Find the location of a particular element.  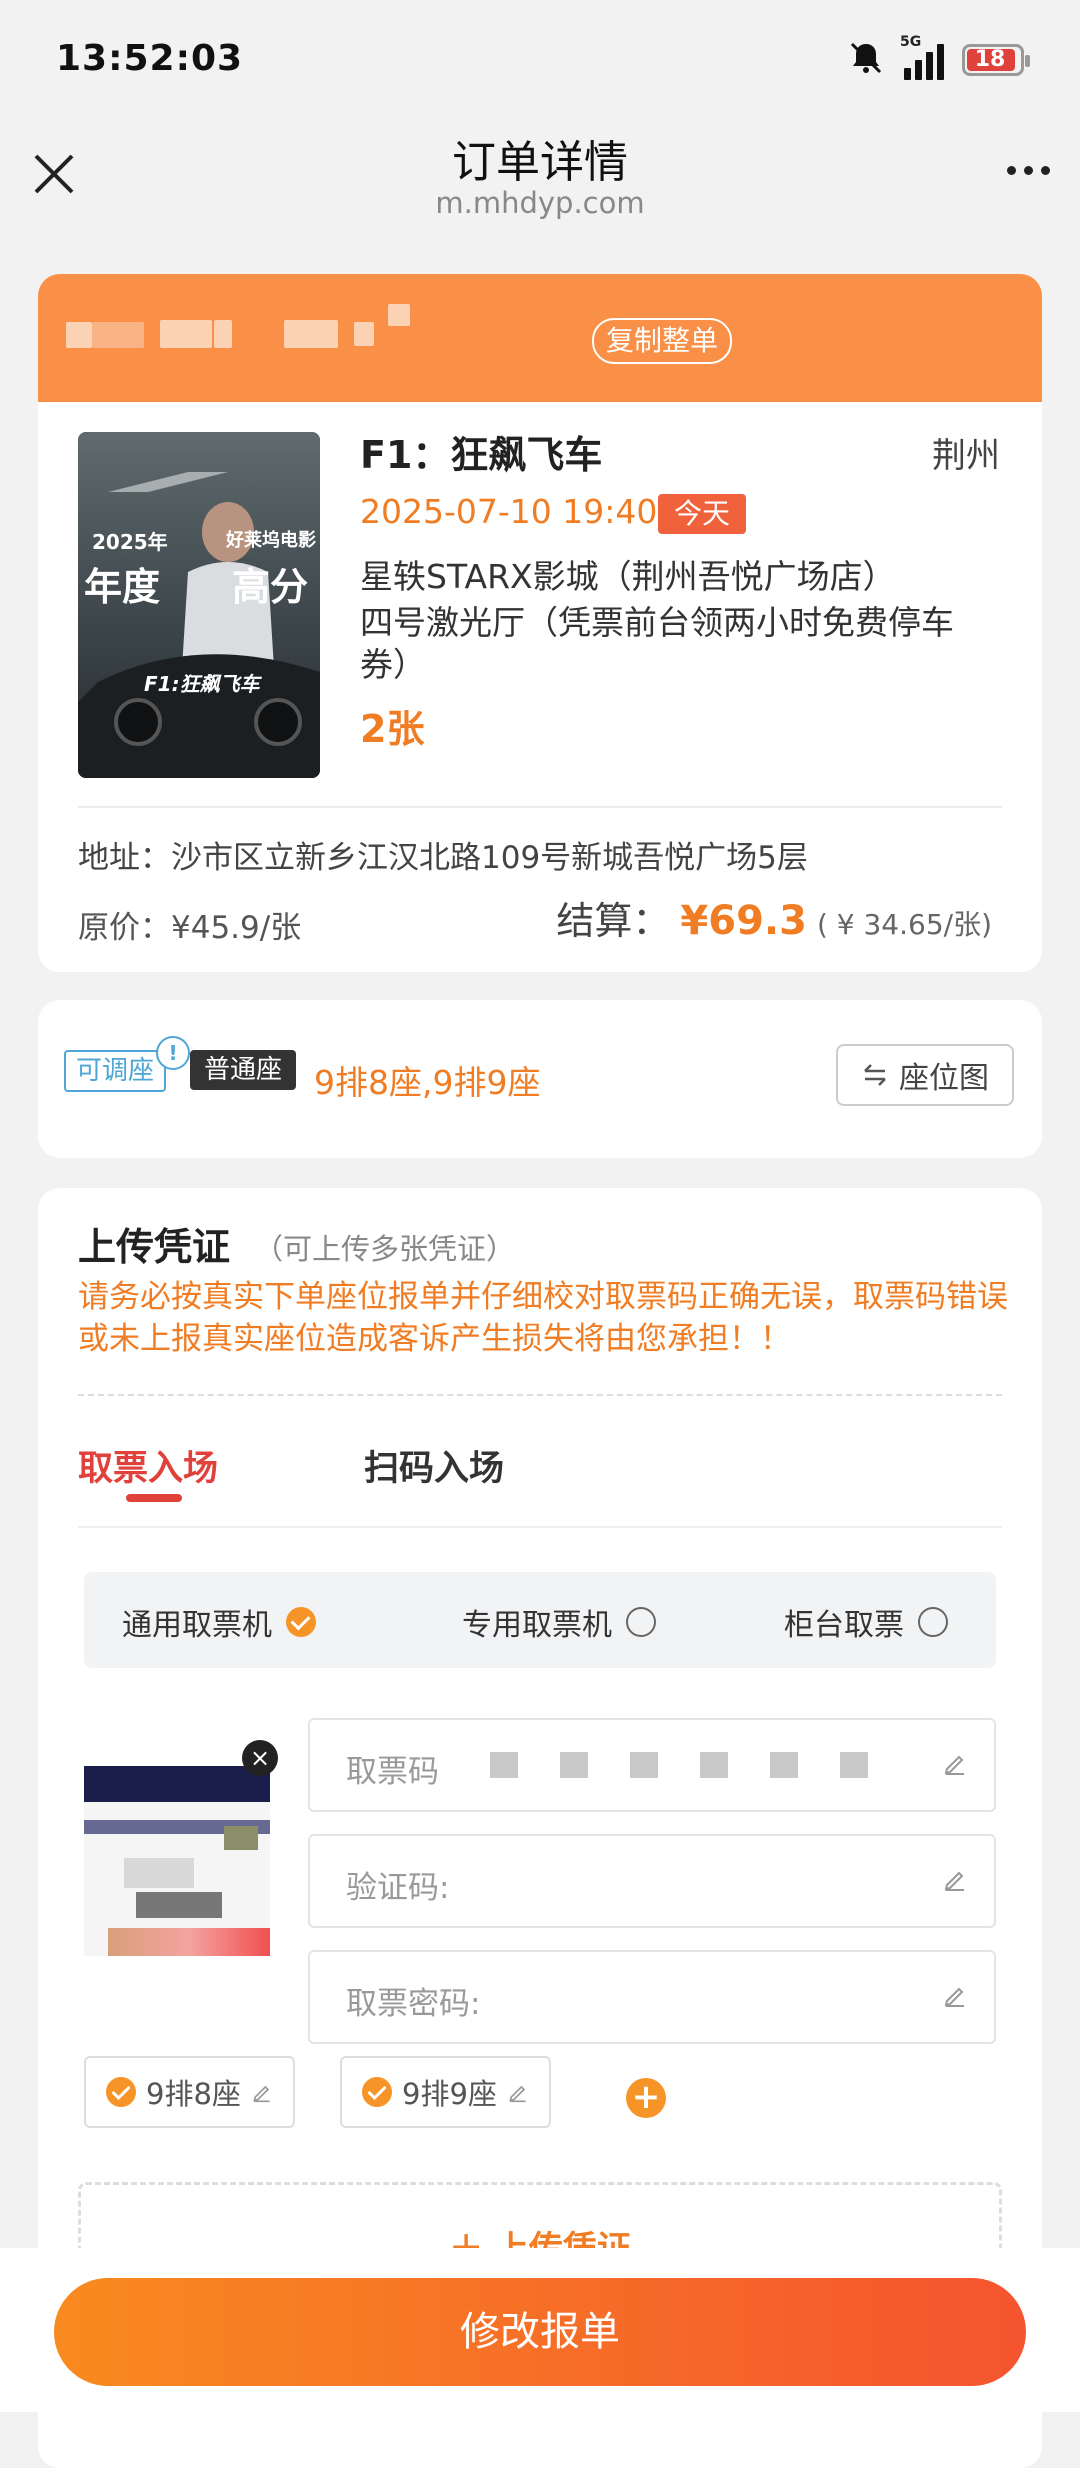

divider is located at coordinates (540, 807).